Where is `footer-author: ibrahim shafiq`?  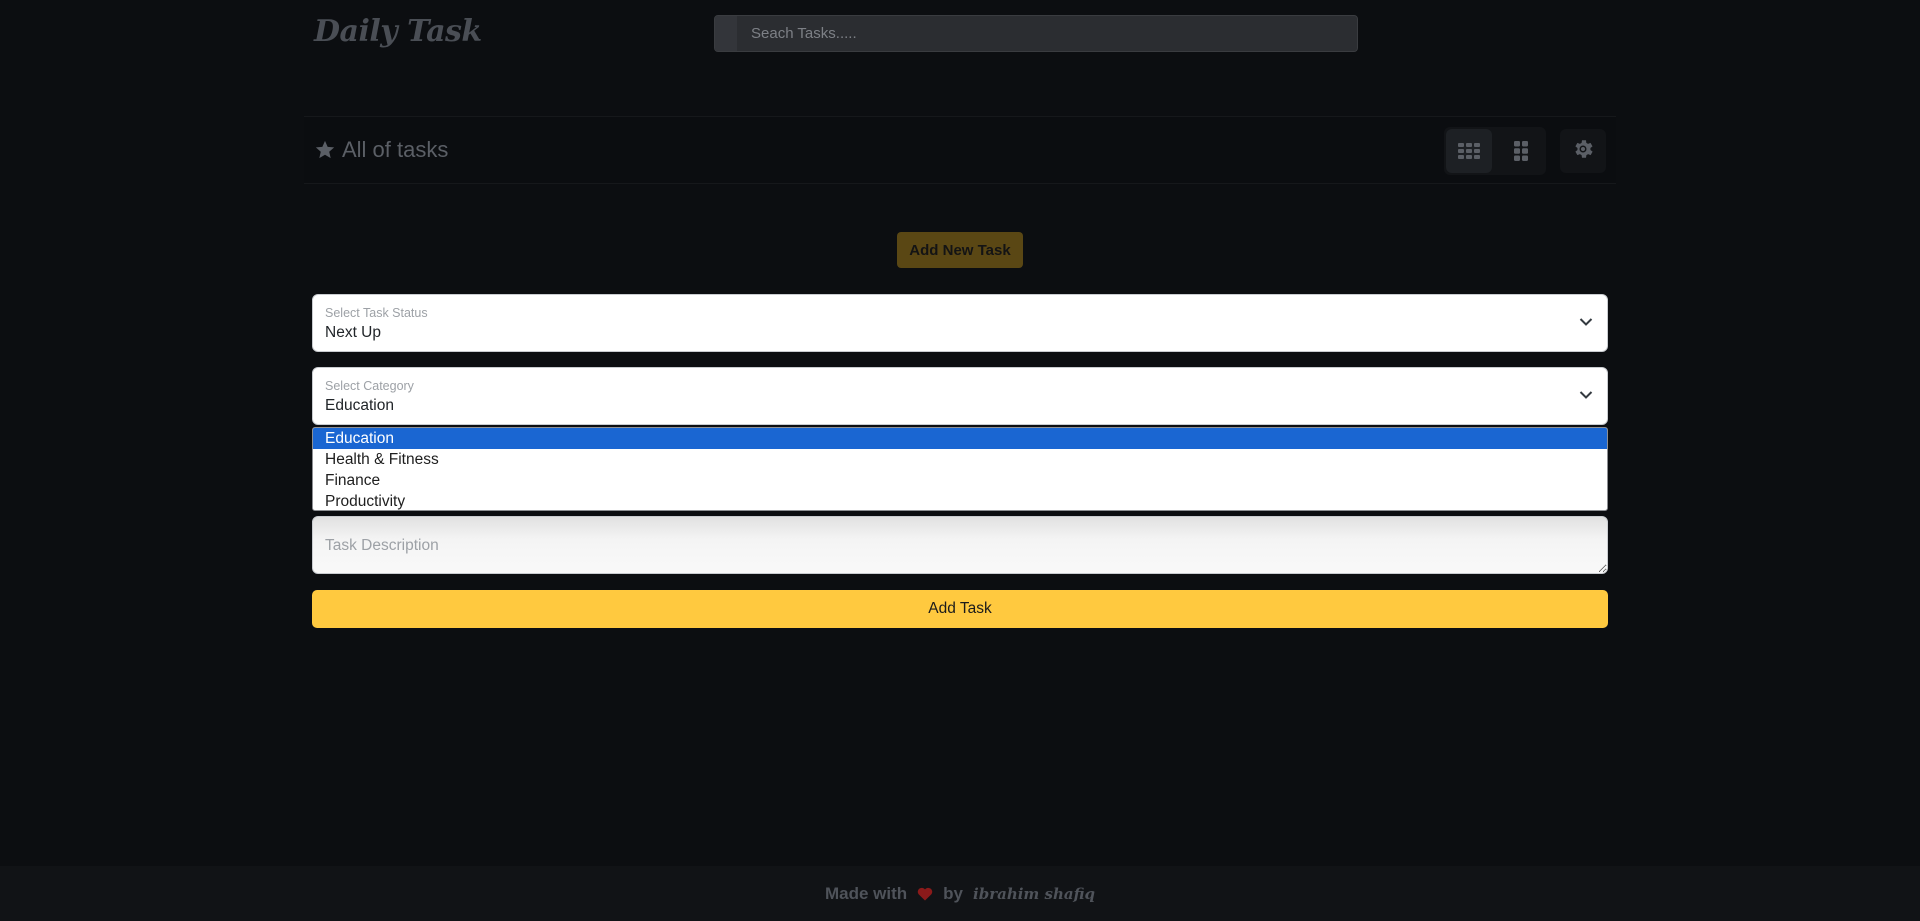 footer-author: ibrahim shafiq is located at coordinates (1034, 894).